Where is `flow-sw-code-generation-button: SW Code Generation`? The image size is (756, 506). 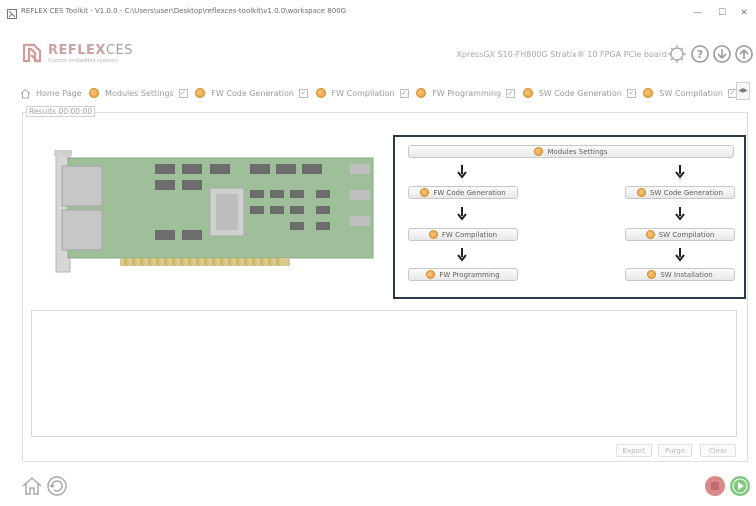
flow-sw-code-generation-button: SW Code Generation is located at coordinates (680, 192).